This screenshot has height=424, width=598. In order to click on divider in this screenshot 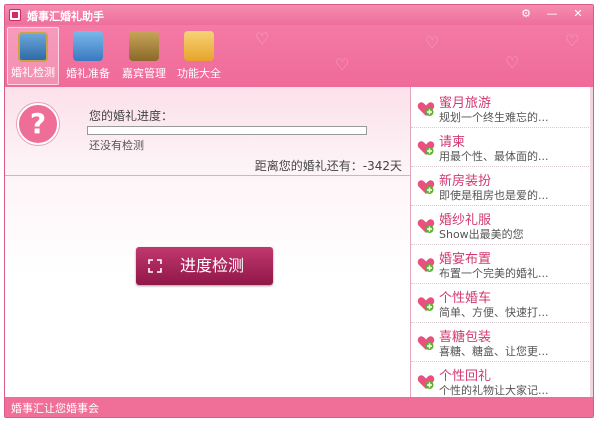, I will do `click(207, 175)`.